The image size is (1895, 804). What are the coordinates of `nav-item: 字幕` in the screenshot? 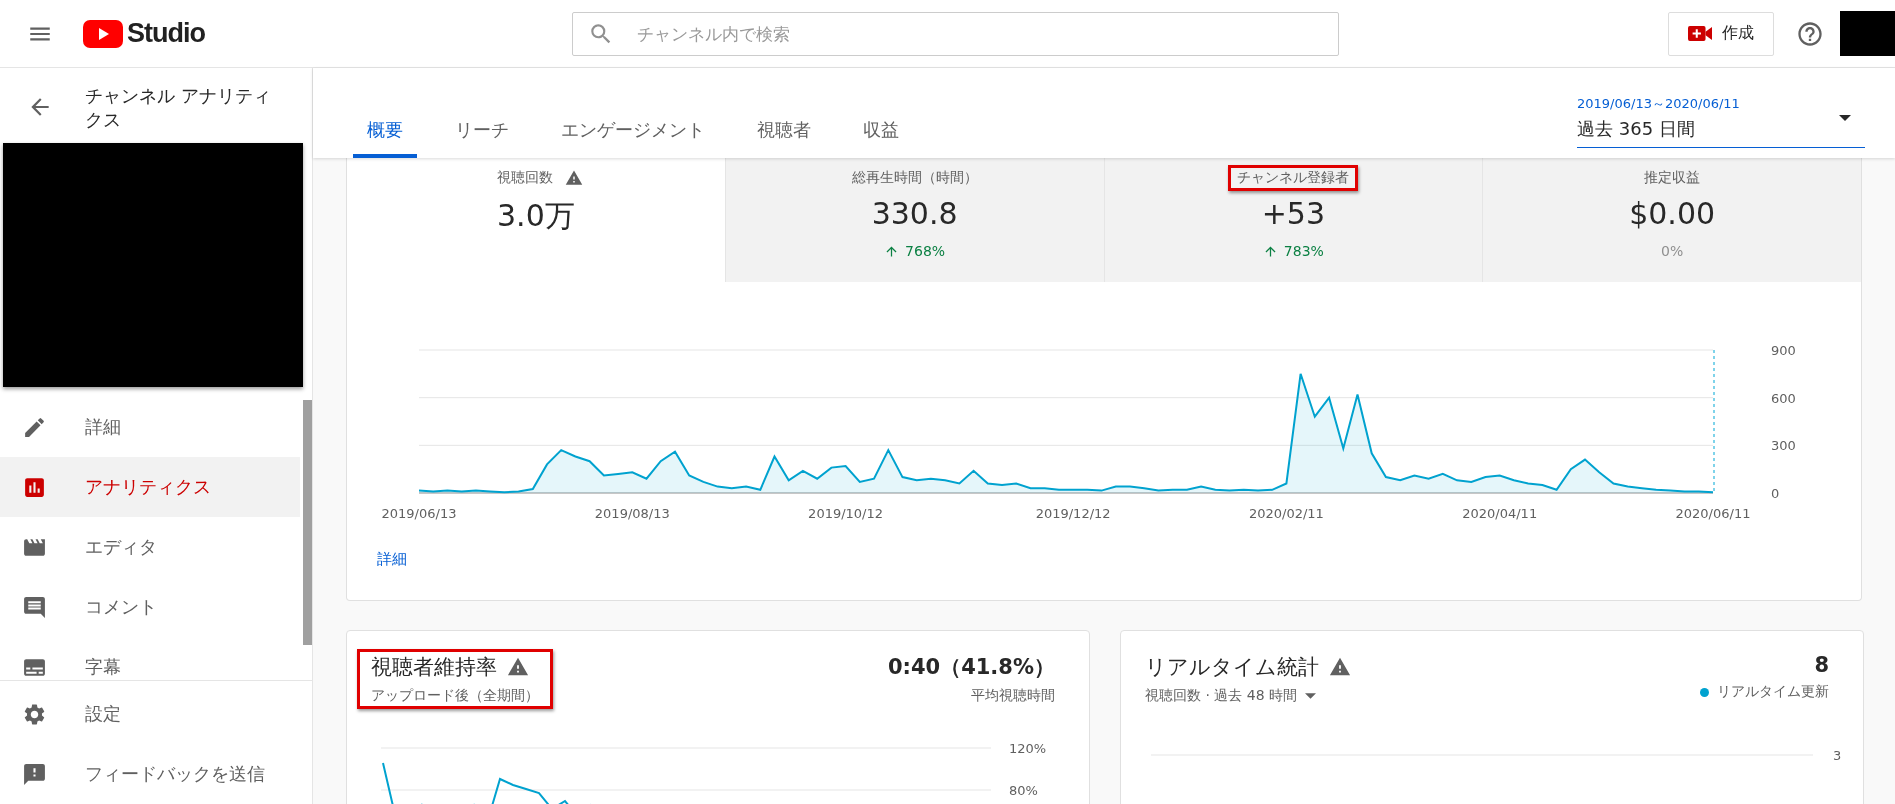 It's located at (150, 658).